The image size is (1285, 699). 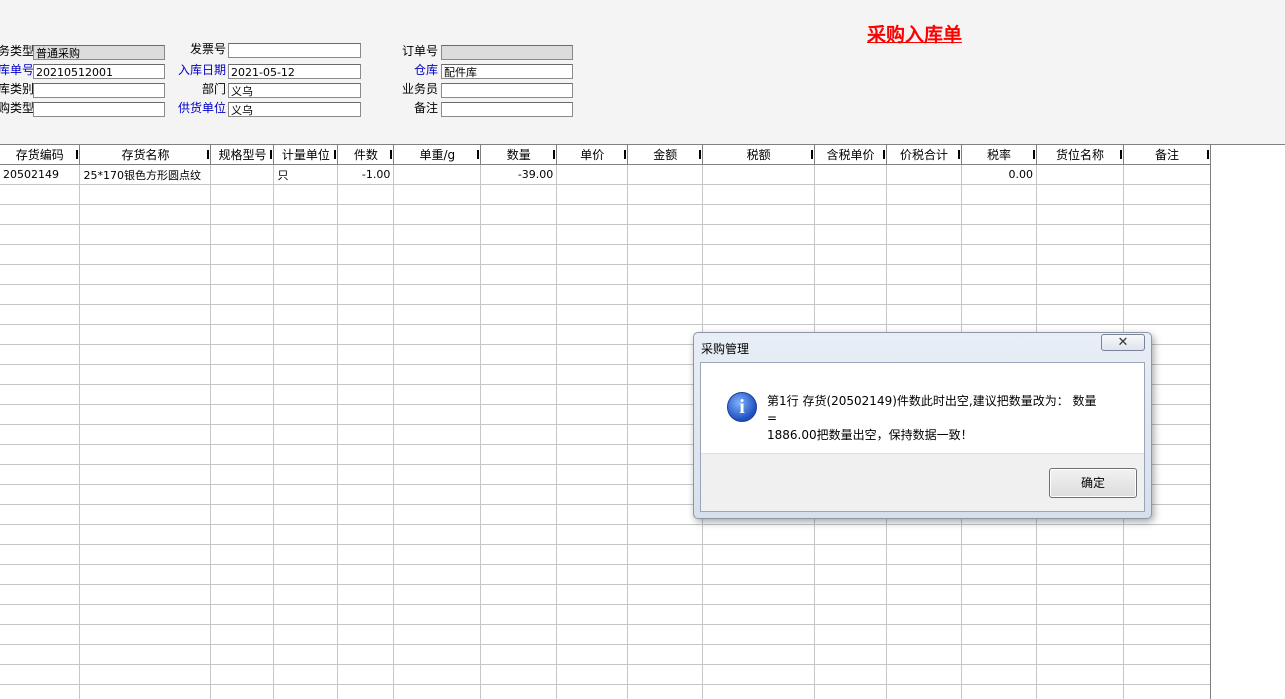 What do you see at coordinates (366, 155) in the screenshot?
I see `column-header: 件数` at bounding box center [366, 155].